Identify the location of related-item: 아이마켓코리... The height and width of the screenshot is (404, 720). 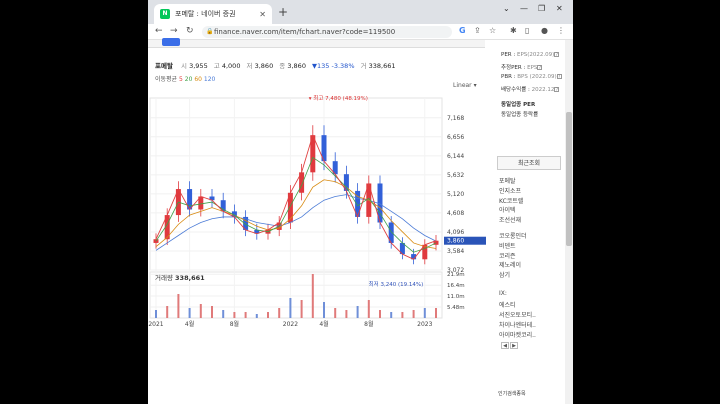
(517, 334).